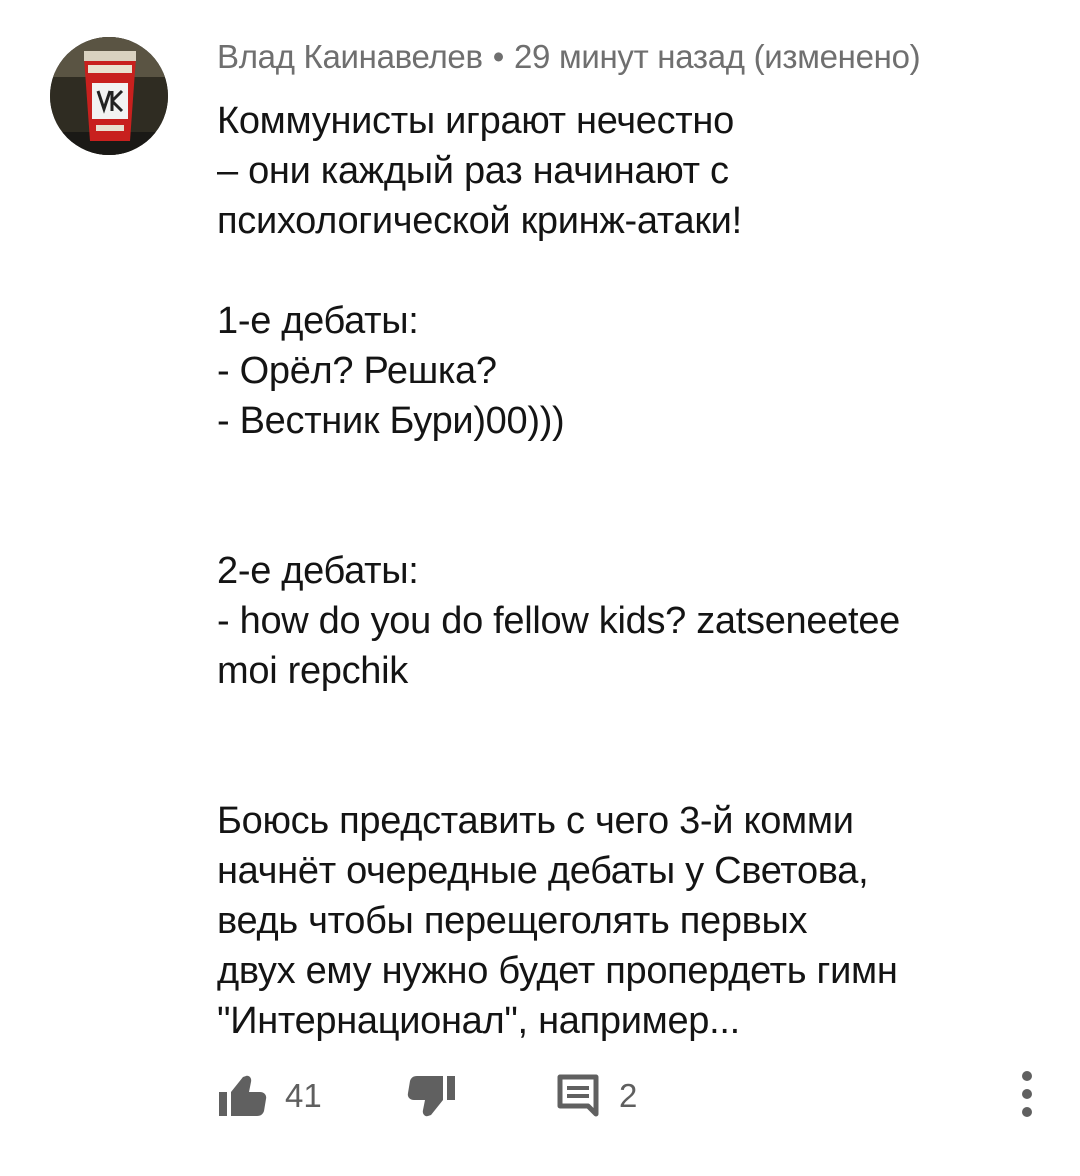 This screenshot has width=1080, height=1176. Describe the element at coordinates (717, 56) in the screenshot. I see `comment-time: 29 минут назад (изменено)` at that location.